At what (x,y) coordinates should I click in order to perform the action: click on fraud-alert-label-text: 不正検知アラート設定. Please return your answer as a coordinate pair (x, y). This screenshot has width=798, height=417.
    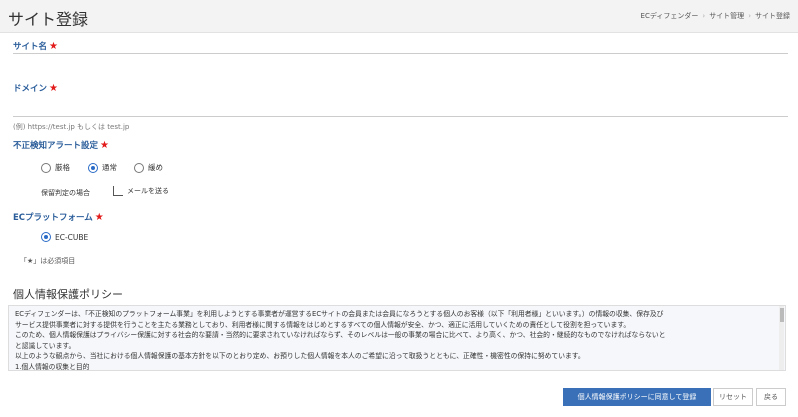
    Looking at the image, I should click on (56, 146).